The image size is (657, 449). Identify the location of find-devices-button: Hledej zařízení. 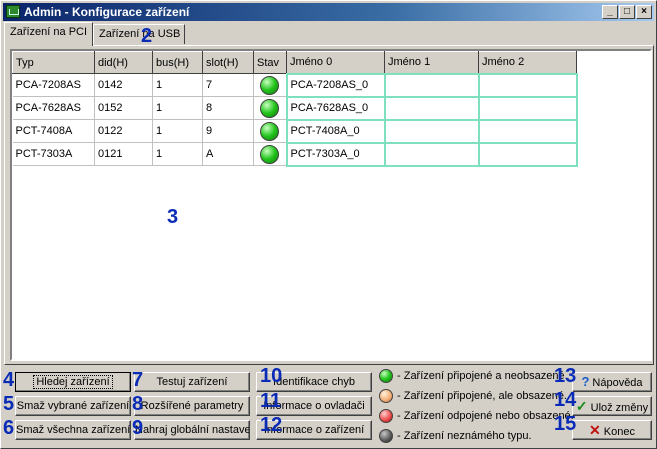
(73, 382).